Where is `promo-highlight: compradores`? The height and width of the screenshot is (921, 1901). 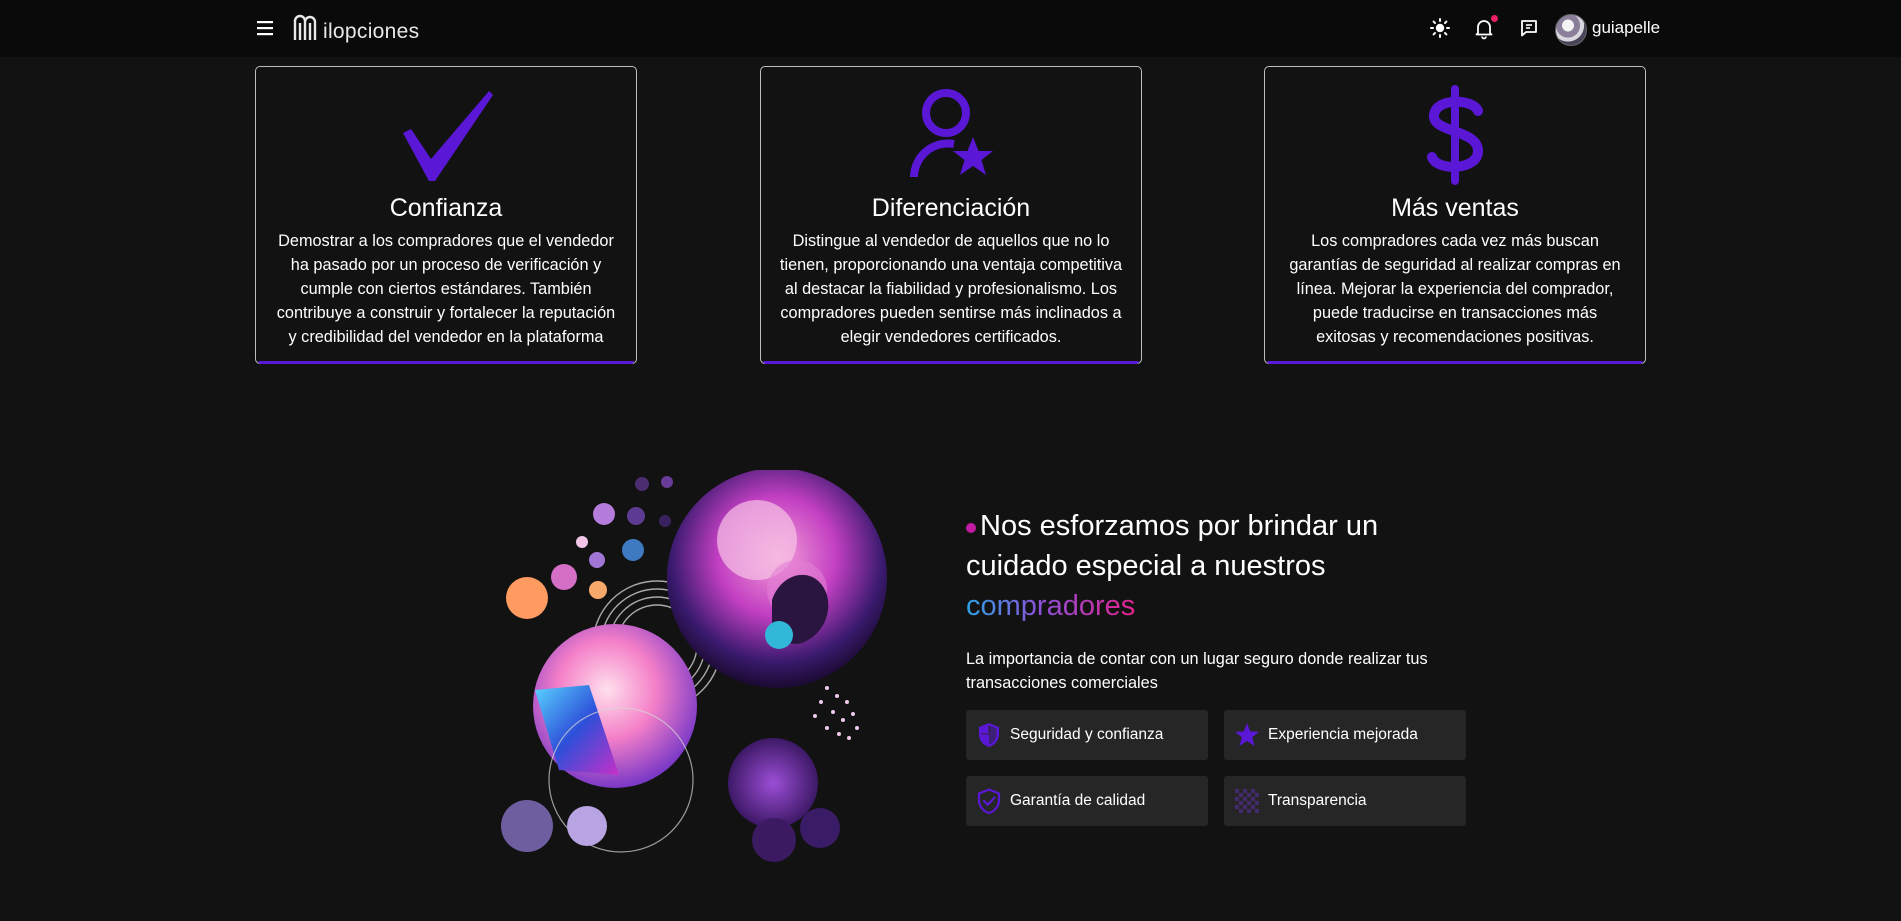
promo-highlight: compradores is located at coordinates (1051, 606).